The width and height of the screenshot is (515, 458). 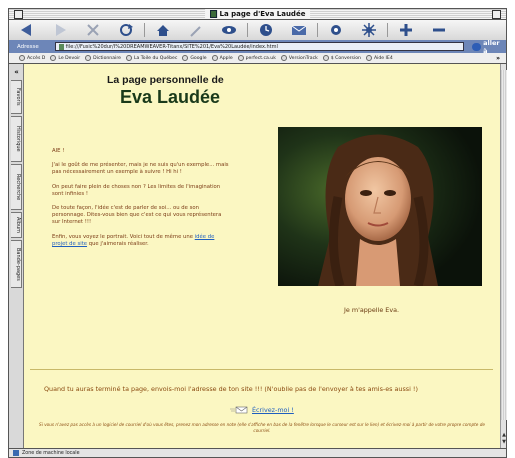 What do you see at coordinates (16, 264) in the screenshot?
I see `sidebar-tab-page-holder: Bande-pages` at bounding box center [16, 264].